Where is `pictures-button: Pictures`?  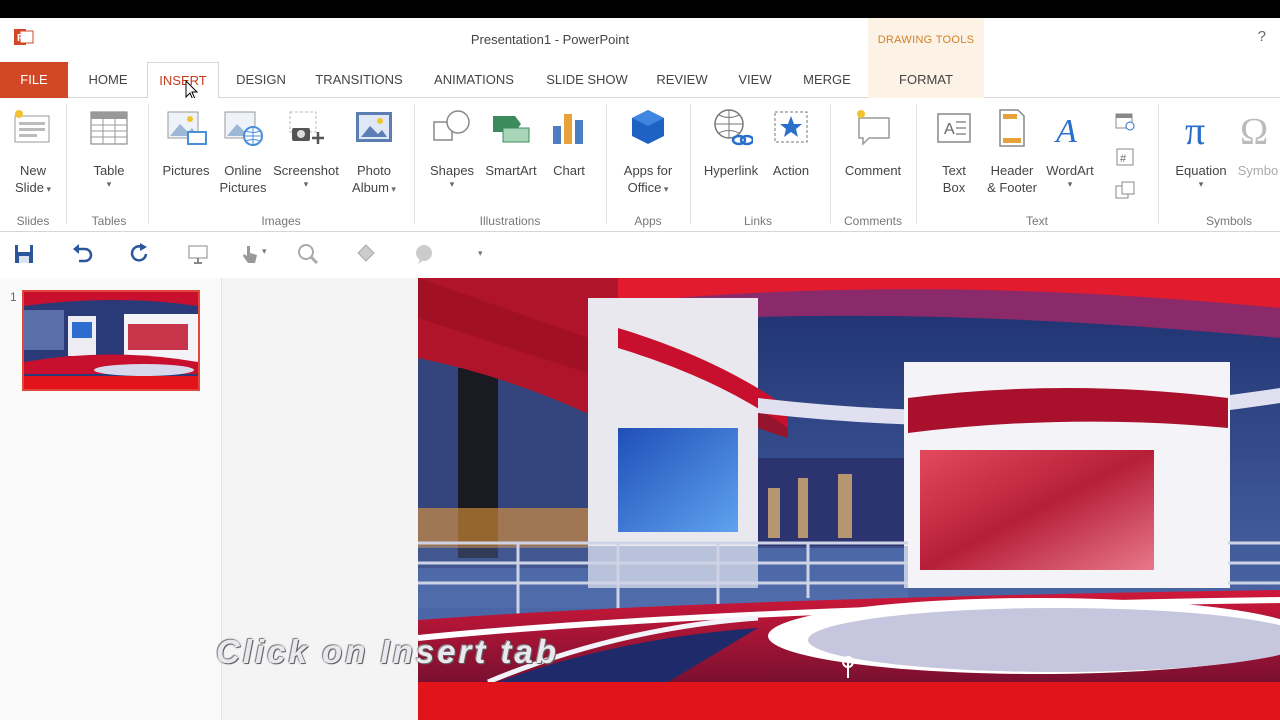 pictures-button: Pictures is located at coordinates (186, 142).